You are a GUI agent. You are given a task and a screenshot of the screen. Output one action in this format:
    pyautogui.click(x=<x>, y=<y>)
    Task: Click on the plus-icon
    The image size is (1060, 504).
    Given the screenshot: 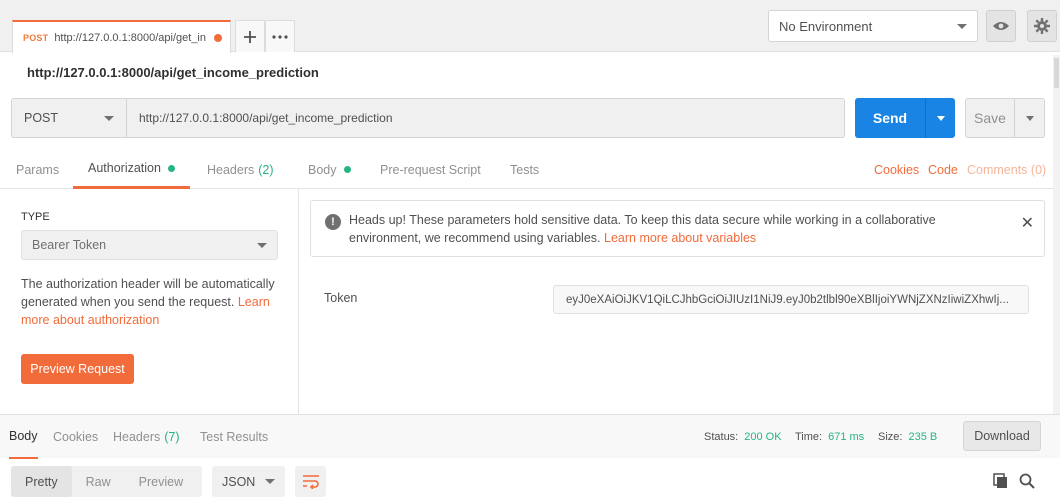 What is the action you would take?
    pyautogui.click(x=250, y=36)
    